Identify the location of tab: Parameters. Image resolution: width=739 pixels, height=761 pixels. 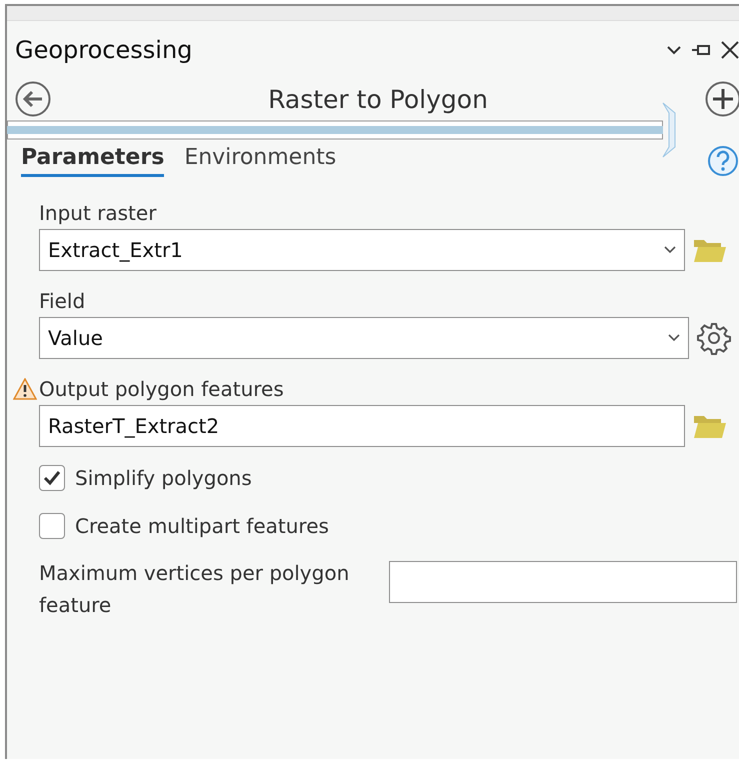
(92, 161).